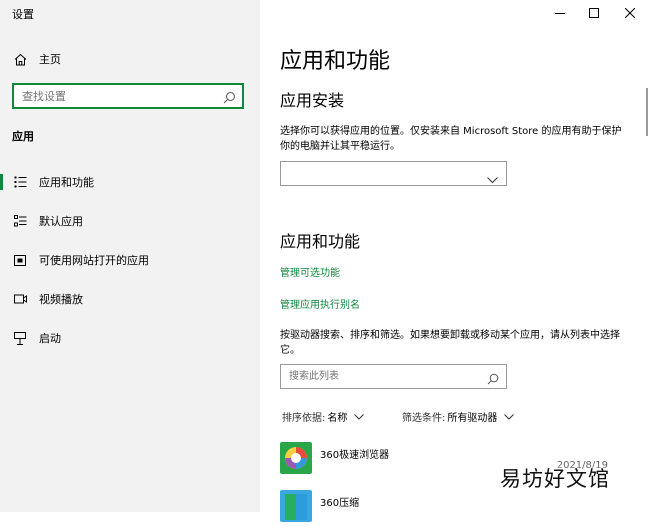 This screenshot has height=530, width=650. Describe the element at coordinates (20, 299) in the screenshot. I see `video-icon` at that location.